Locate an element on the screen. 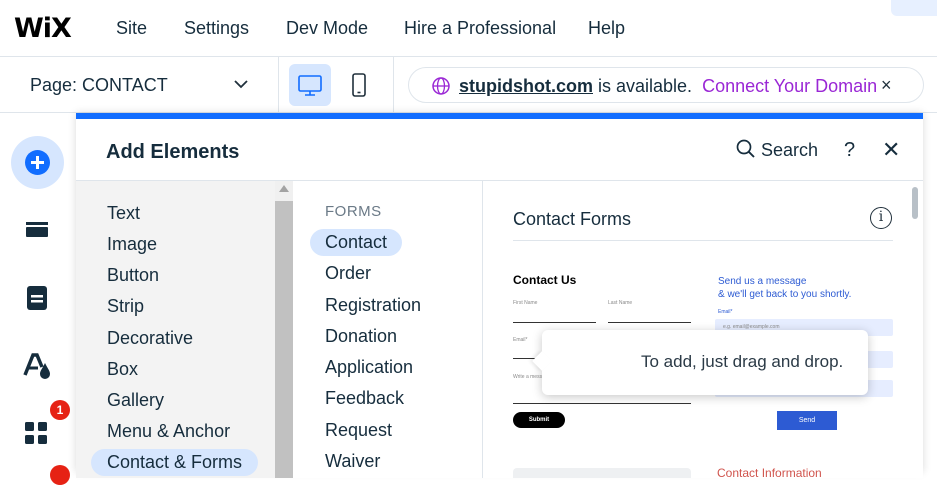  category-text: Text is located at coordinates (123, 213).